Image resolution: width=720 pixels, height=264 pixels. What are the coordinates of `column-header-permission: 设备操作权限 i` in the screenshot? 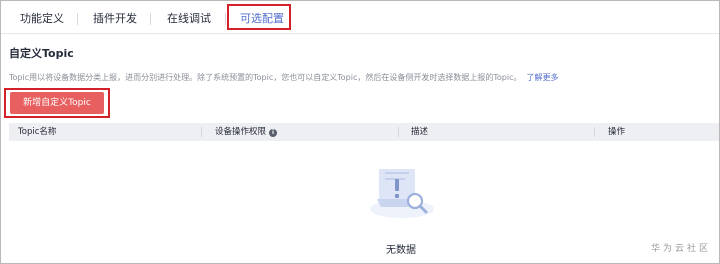 It's located at (246, 132).